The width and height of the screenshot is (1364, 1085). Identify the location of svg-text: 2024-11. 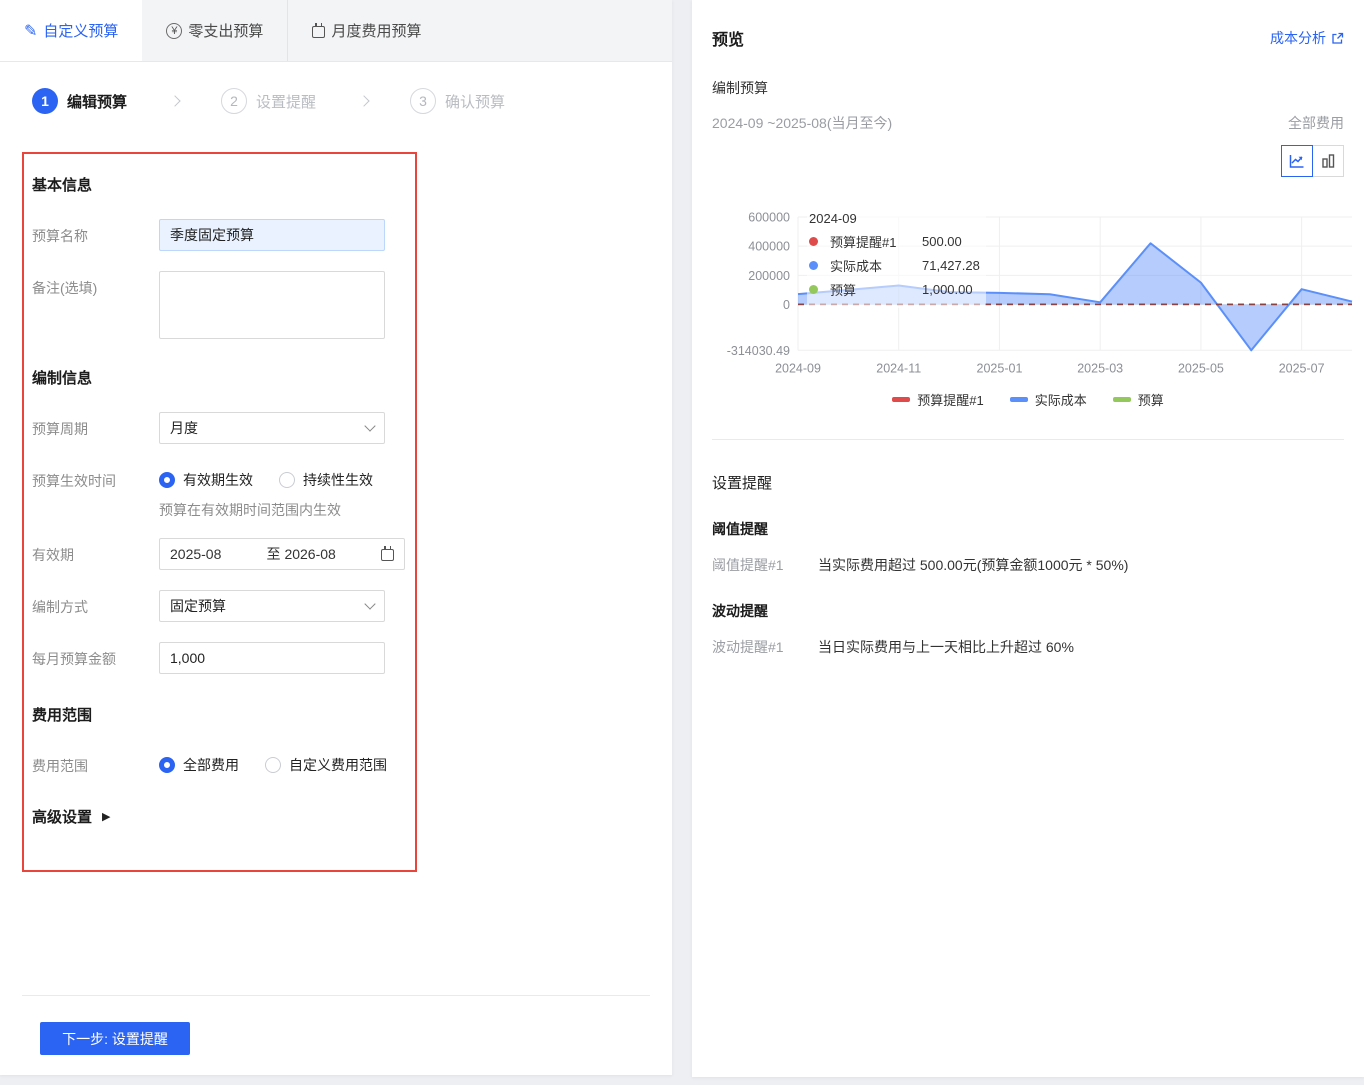
(898, 368).